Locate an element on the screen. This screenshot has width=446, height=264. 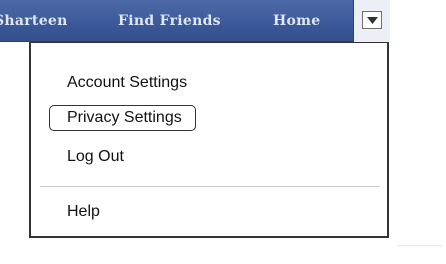
nav-find-friends-link: Find Friends is located at coordinates (169, 21).